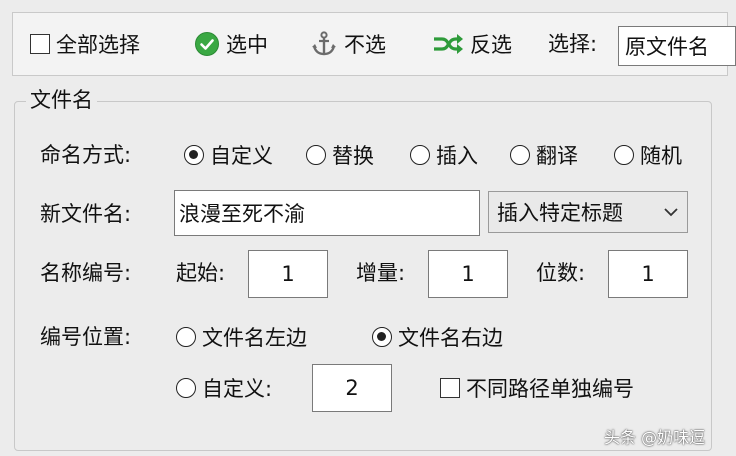 This screenshot has width=736, height=456. I want to click on naming-mode-label: 命名方式:, so click(86, 155).